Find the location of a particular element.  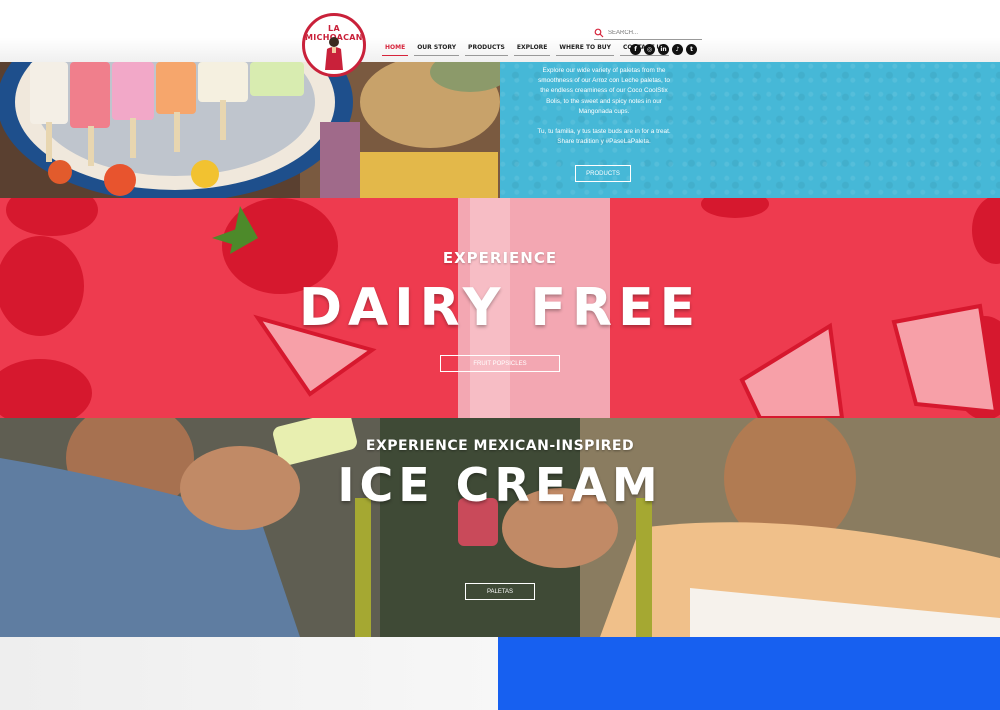

search-input is located at coordinates (651, 33).